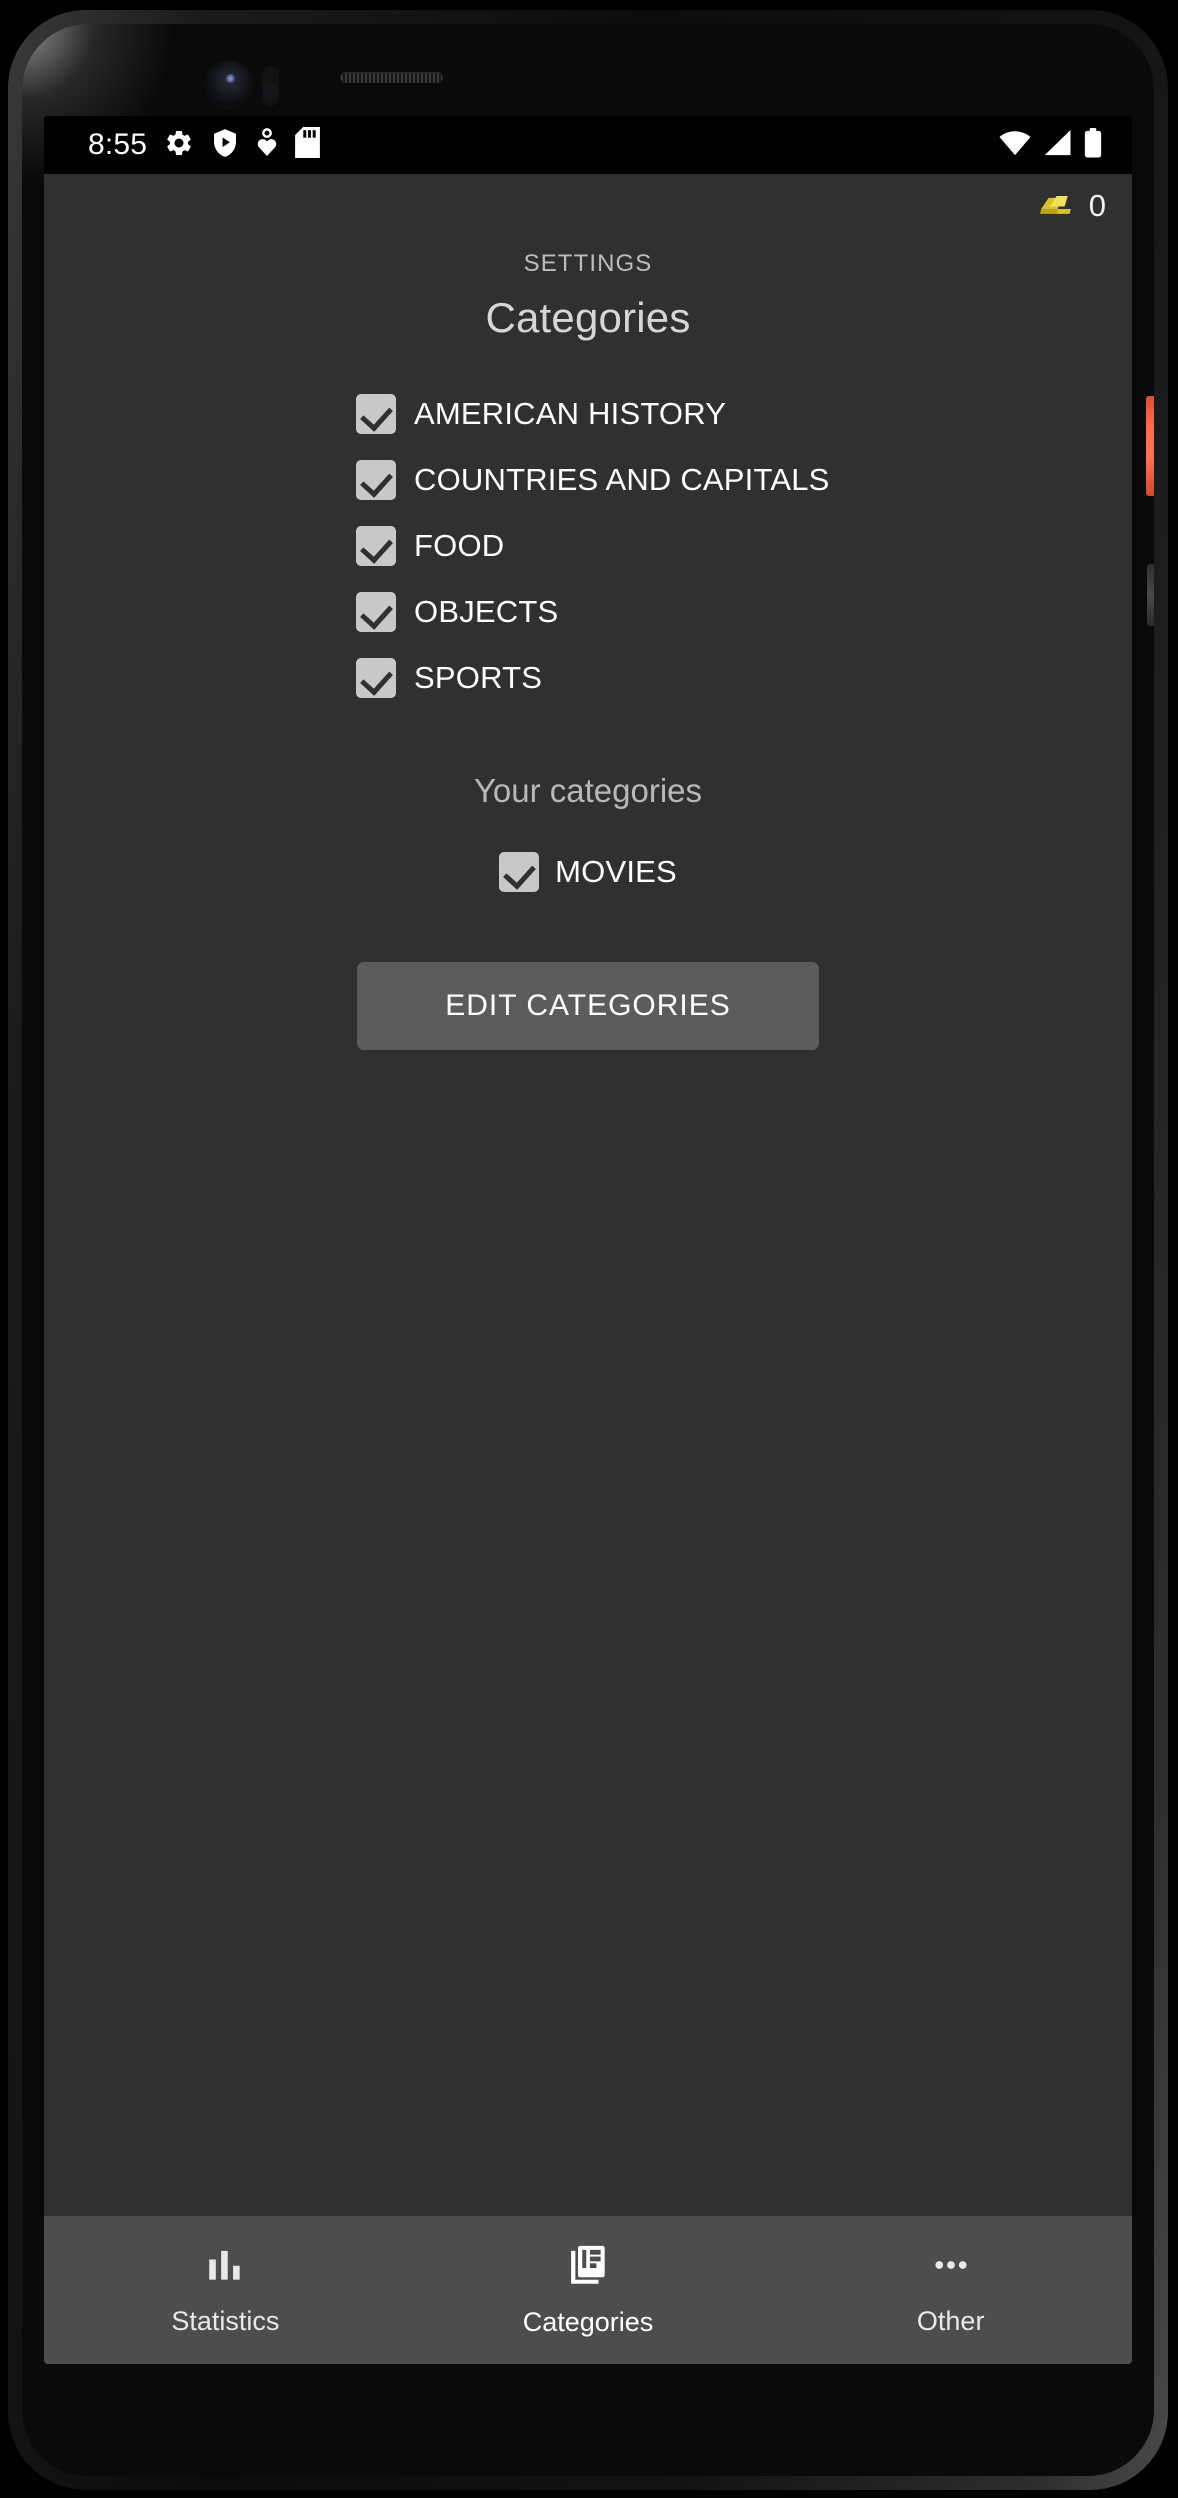 This screenshot has width=1178, height=2498. I want to click on category-row-sports: SPORTS, so click(744, 678).